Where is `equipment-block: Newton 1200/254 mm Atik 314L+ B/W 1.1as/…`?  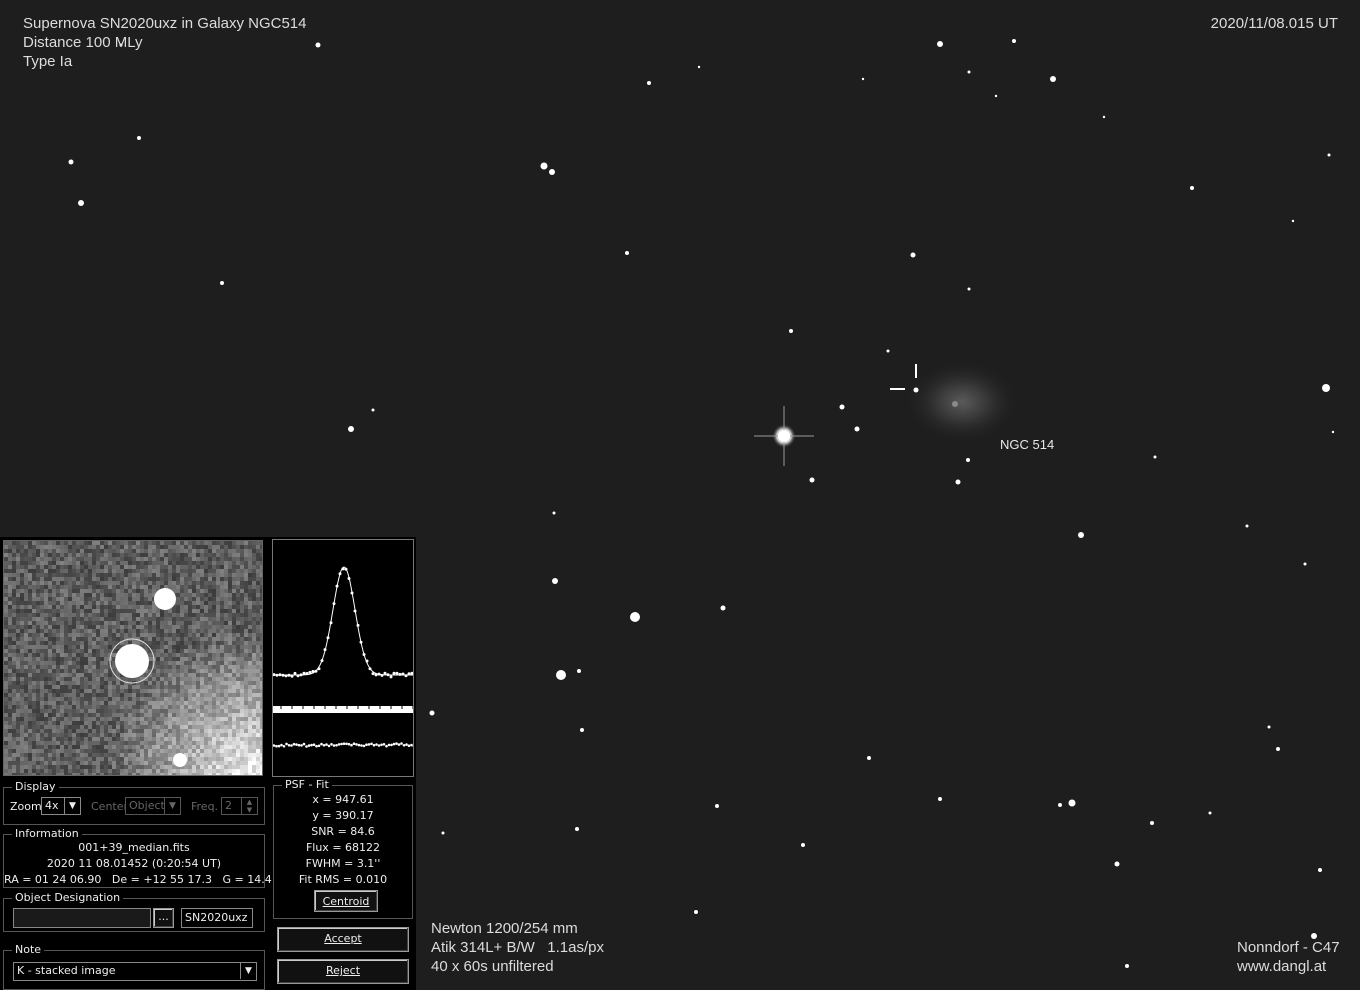 equipment-block: Newton 1200/254 mm Atik 314L+ B/W 1.1as/… is located at coordinates (517, 947).